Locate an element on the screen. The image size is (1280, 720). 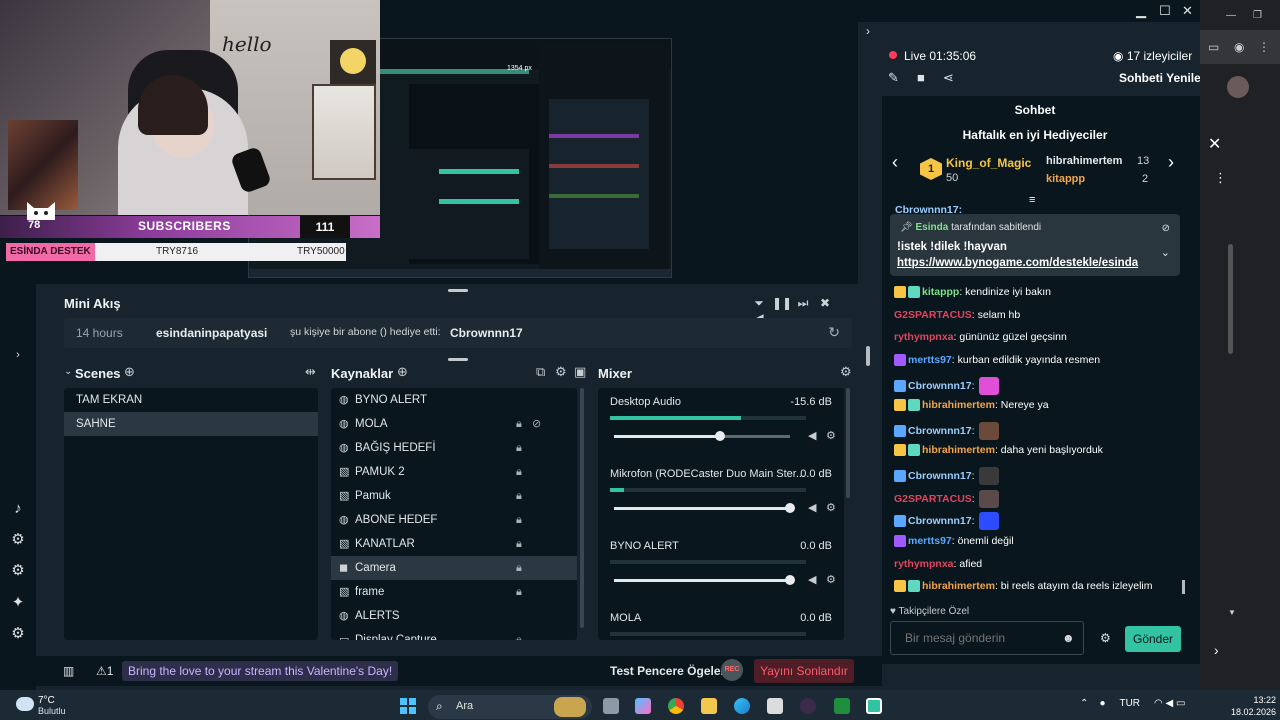
resize-handle is located at coordinates (458, 359).